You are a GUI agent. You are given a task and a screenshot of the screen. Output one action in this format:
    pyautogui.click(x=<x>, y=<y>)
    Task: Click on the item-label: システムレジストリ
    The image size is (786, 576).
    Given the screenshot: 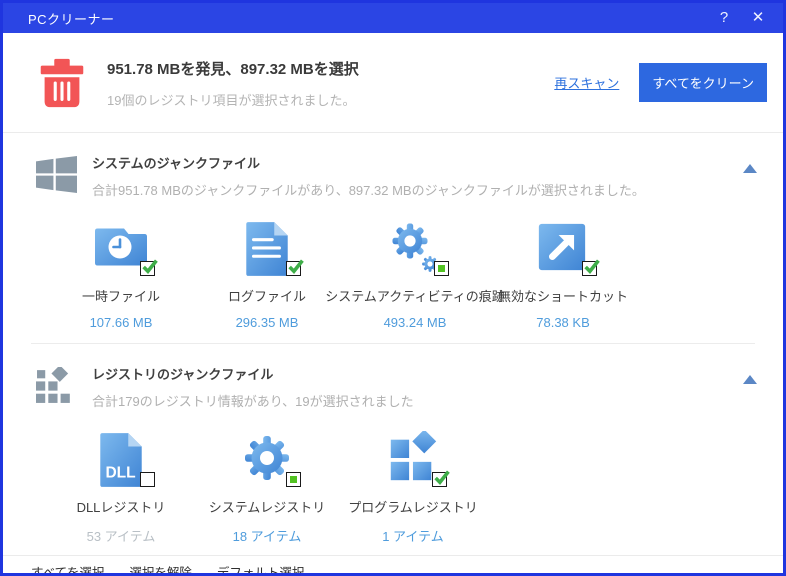 What is the action you would take?
    pyautogui.click(x=267, y=507)
    